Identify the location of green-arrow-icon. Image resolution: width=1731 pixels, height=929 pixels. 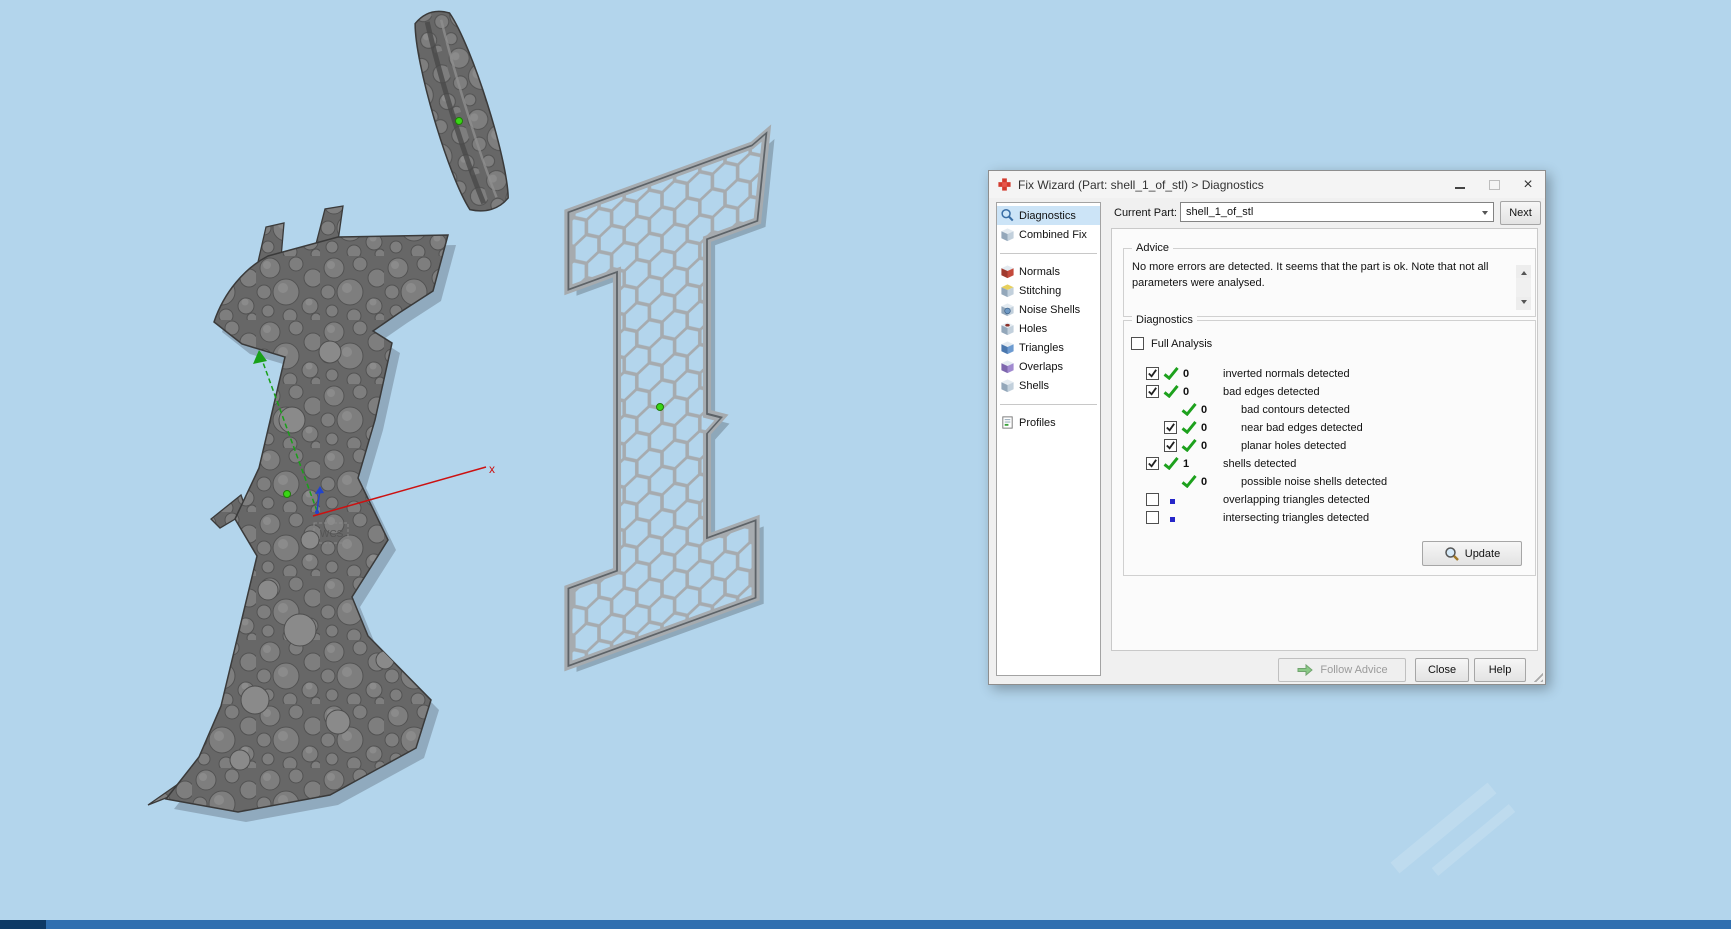
(1305, 670).